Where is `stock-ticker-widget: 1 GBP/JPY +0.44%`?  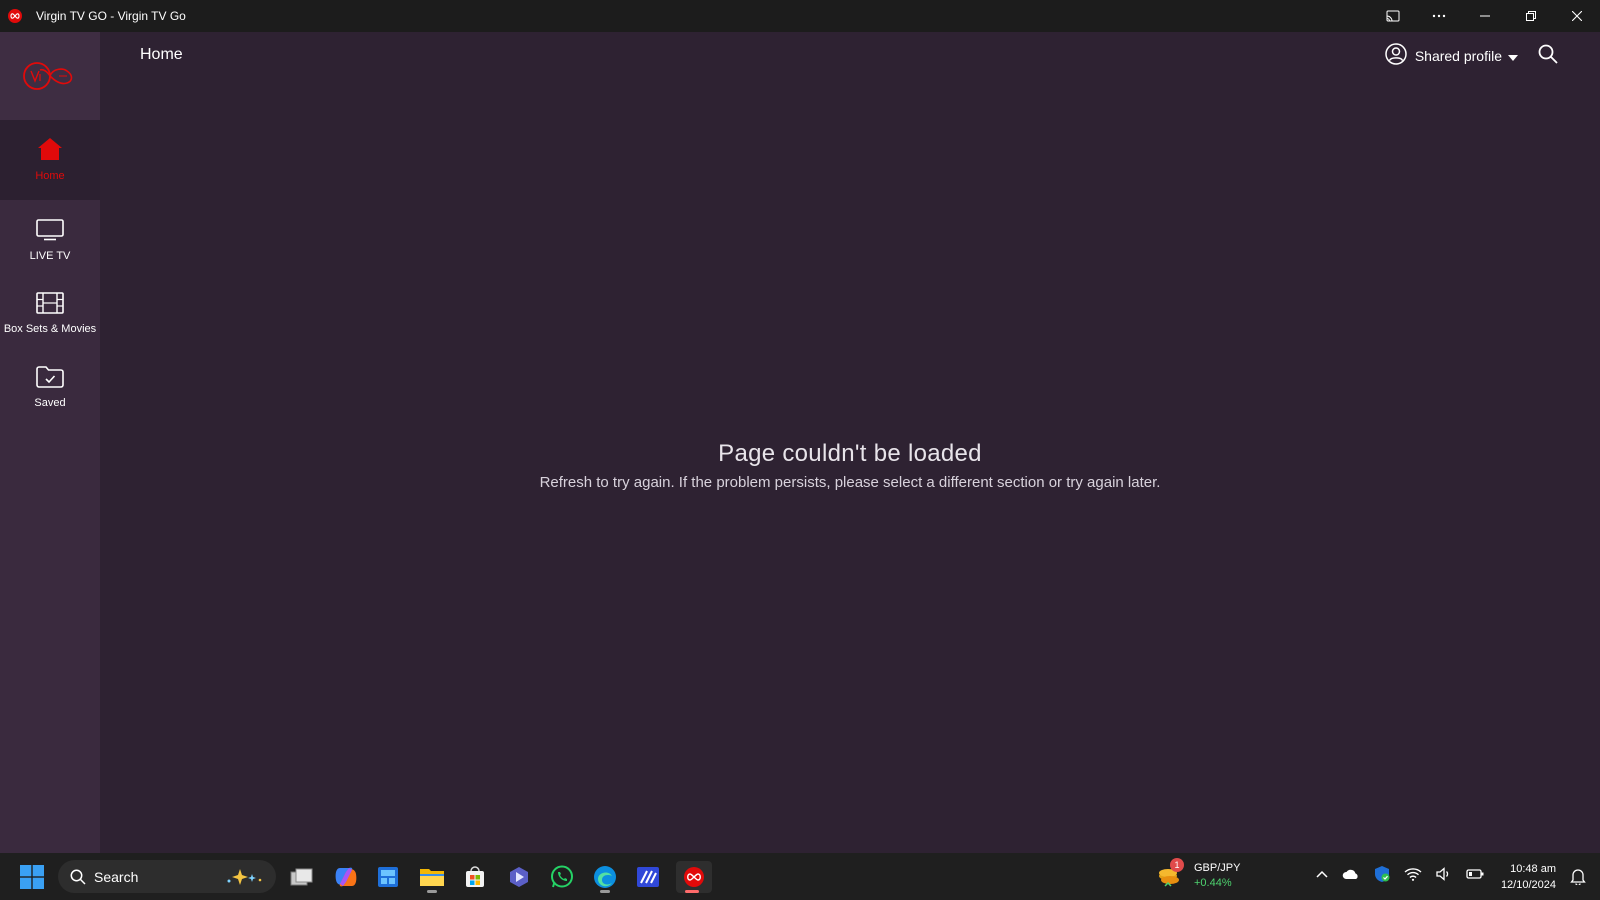 stock-ticker-widget: 1 GBP/JPY +0.44% is located at coordinates (1199, 874).